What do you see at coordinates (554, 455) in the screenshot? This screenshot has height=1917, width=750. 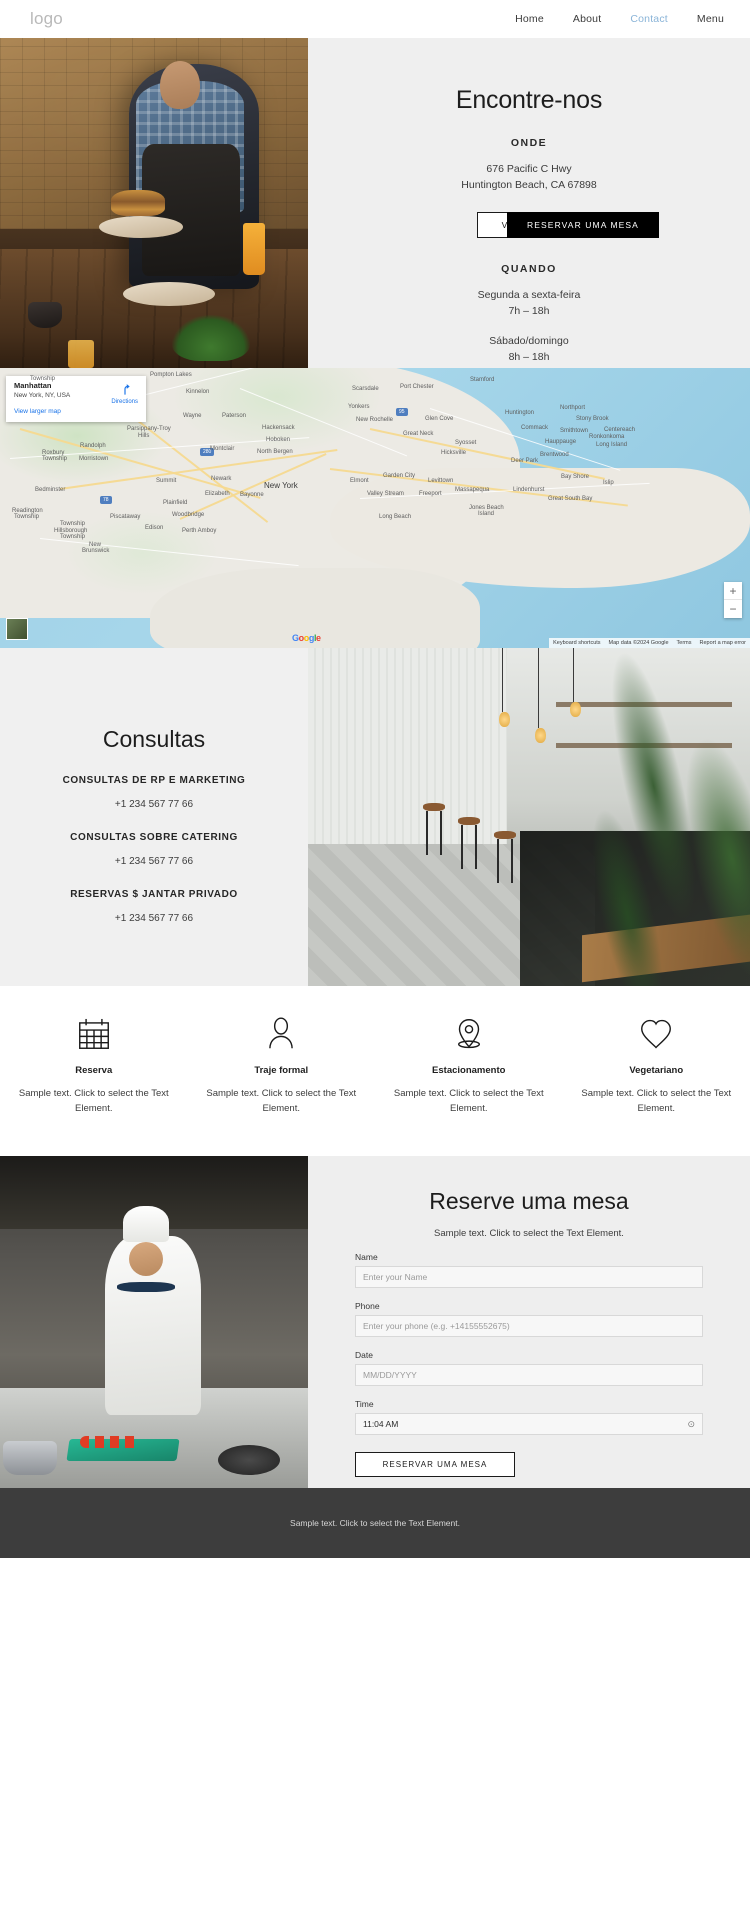 I see `map-label: Brentwood` at bounding box center [554, 455].